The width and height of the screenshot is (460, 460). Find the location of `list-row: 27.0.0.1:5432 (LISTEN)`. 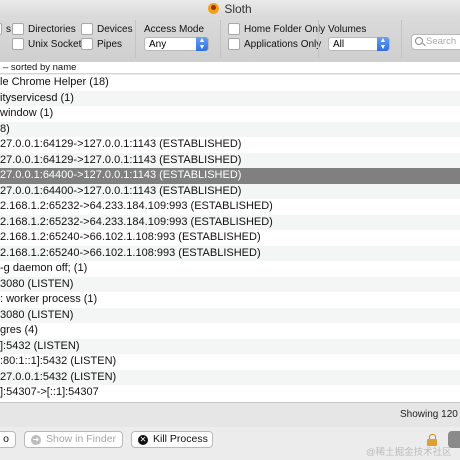

list-row: 27.0.0.1:5432 (LISTEN) is located at coordinates (230, 377).